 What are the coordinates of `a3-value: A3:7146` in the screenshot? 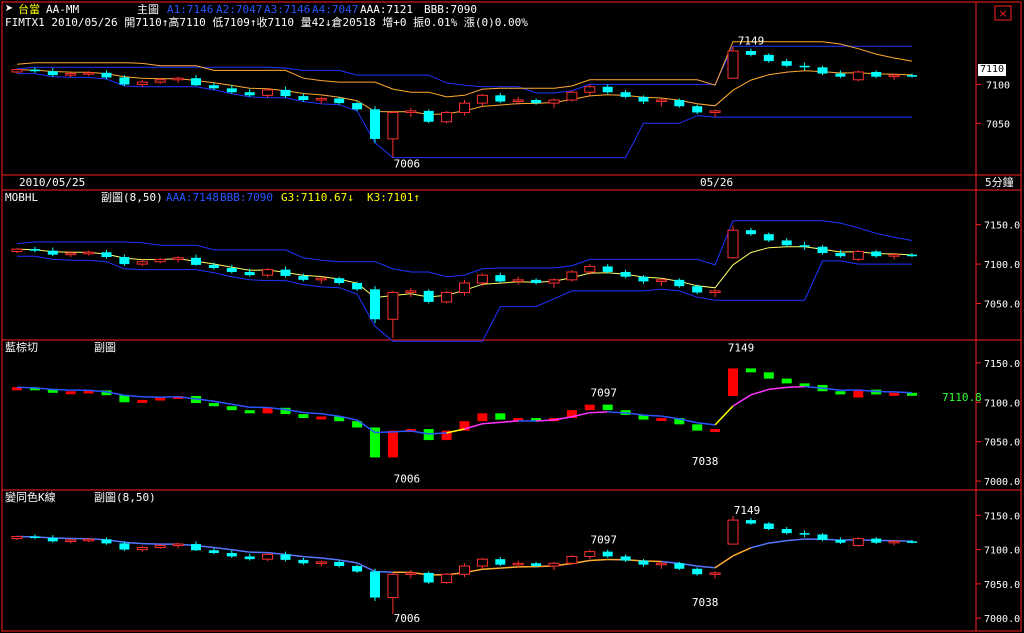 It's located at (287, 9).